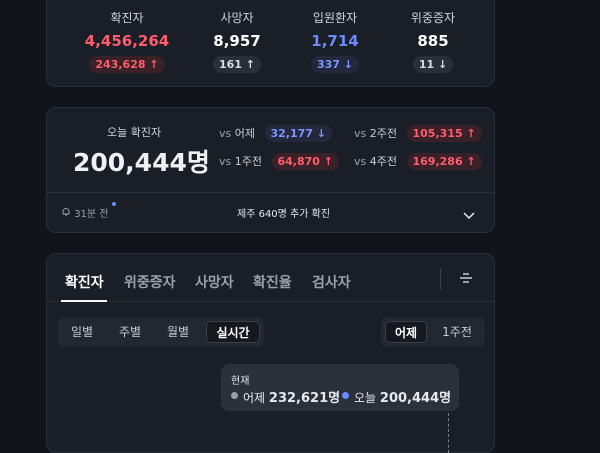  What do you see at coordinates (214, 282) in the screenshot?
I see `tab-deaths: 사망자` at bounding box center [214, 282].